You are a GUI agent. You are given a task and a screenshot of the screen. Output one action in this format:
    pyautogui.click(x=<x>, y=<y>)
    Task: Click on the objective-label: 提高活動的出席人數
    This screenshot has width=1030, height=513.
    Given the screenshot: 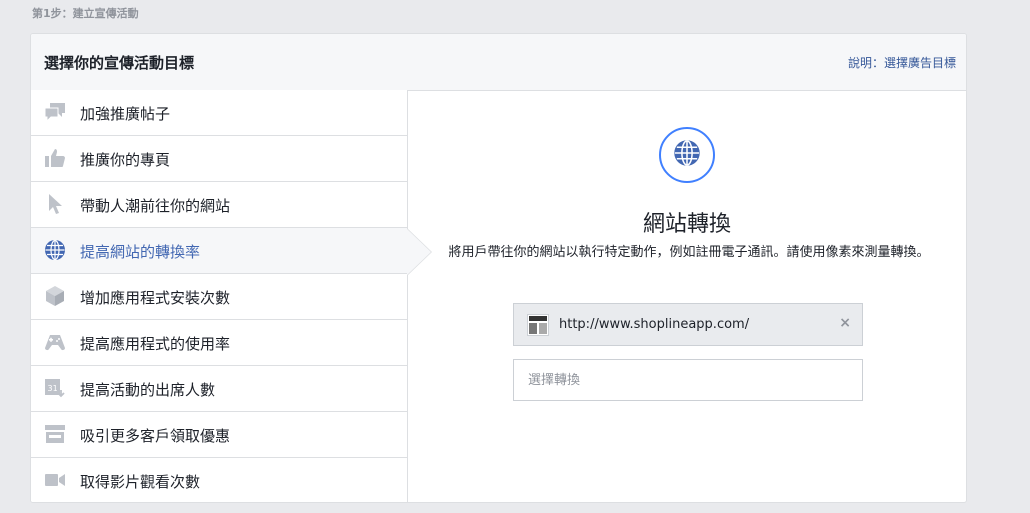 What is the action you would take?
    pyautogui.click(x=148, y=390)
    